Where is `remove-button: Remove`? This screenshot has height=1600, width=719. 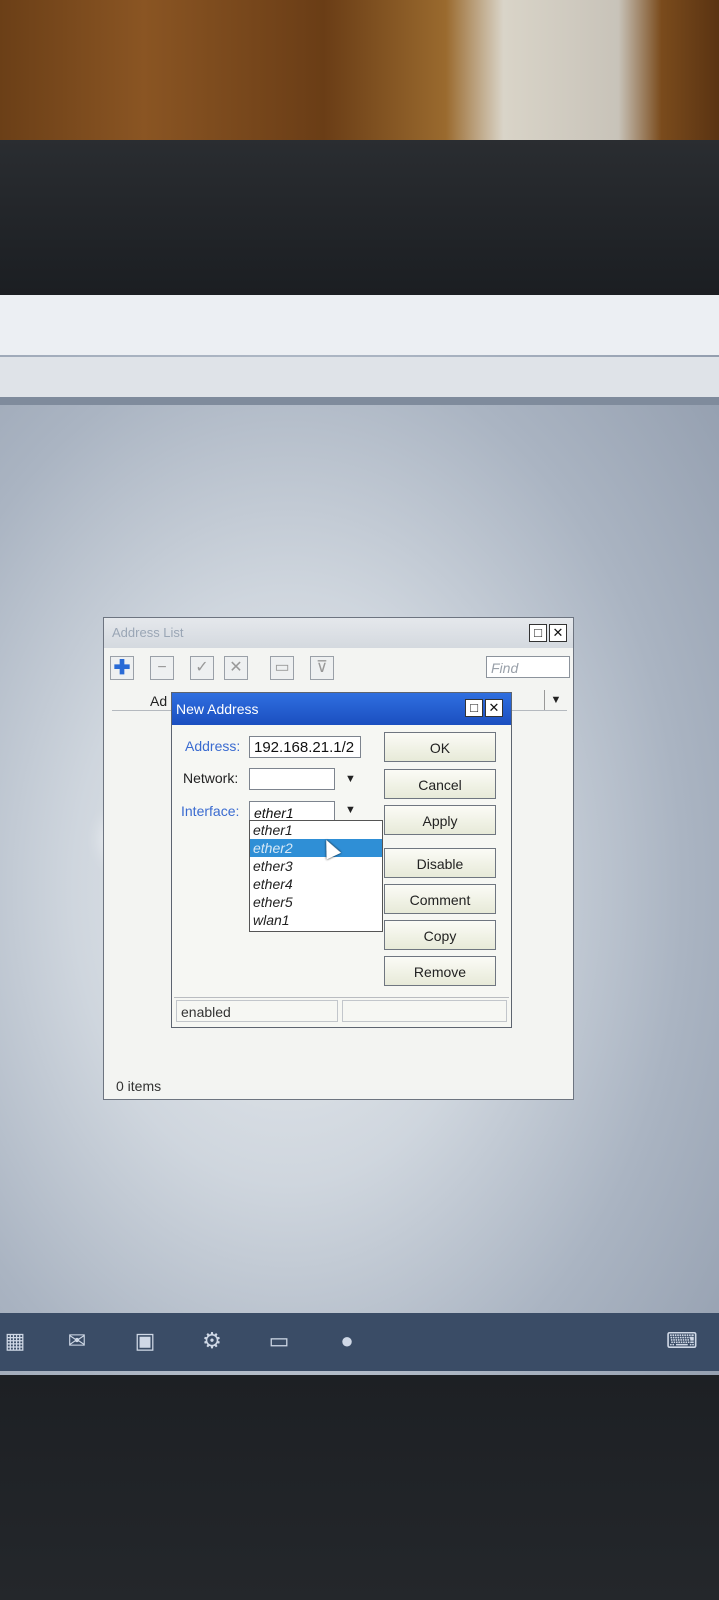
remove-button: Remove is located at coordinates (440, 971).